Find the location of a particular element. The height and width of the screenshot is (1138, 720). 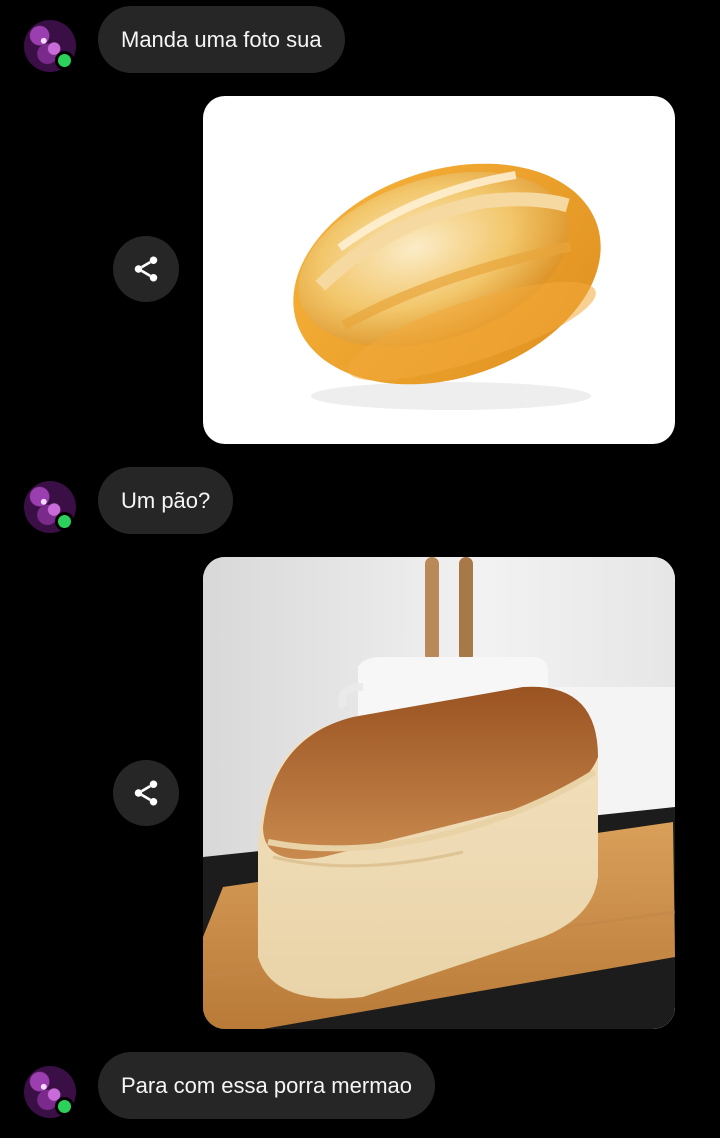

message-bubble: Um pão? is located at coordinates (166, 500).